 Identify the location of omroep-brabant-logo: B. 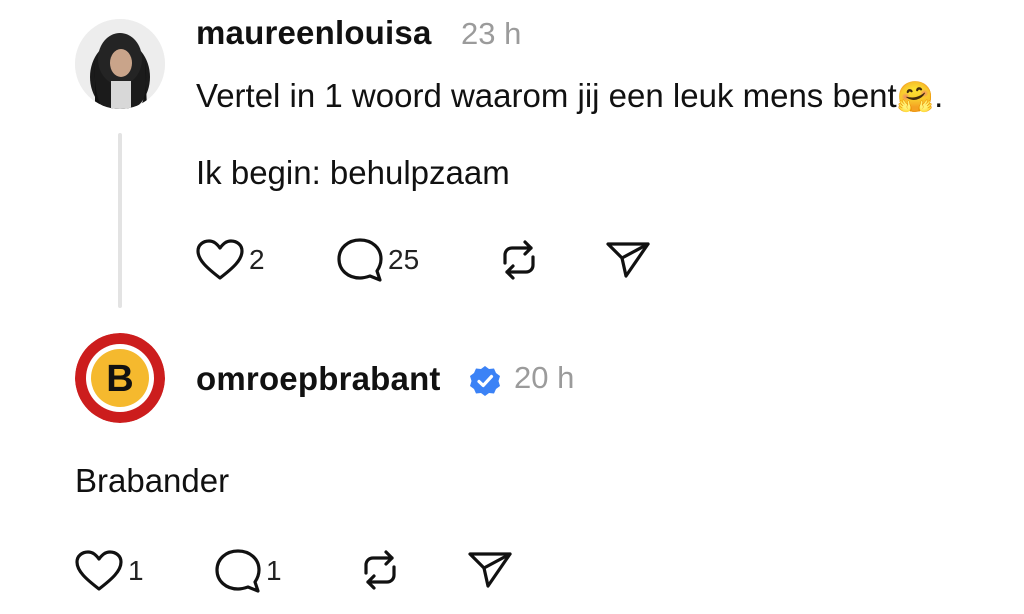
(120, 378).